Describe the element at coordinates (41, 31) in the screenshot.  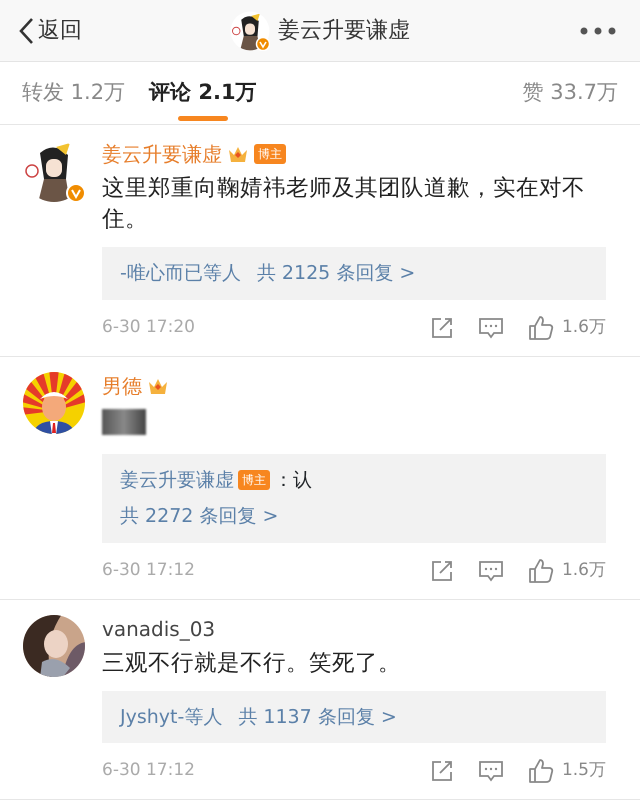
I see `back-button: 返回` at that location.